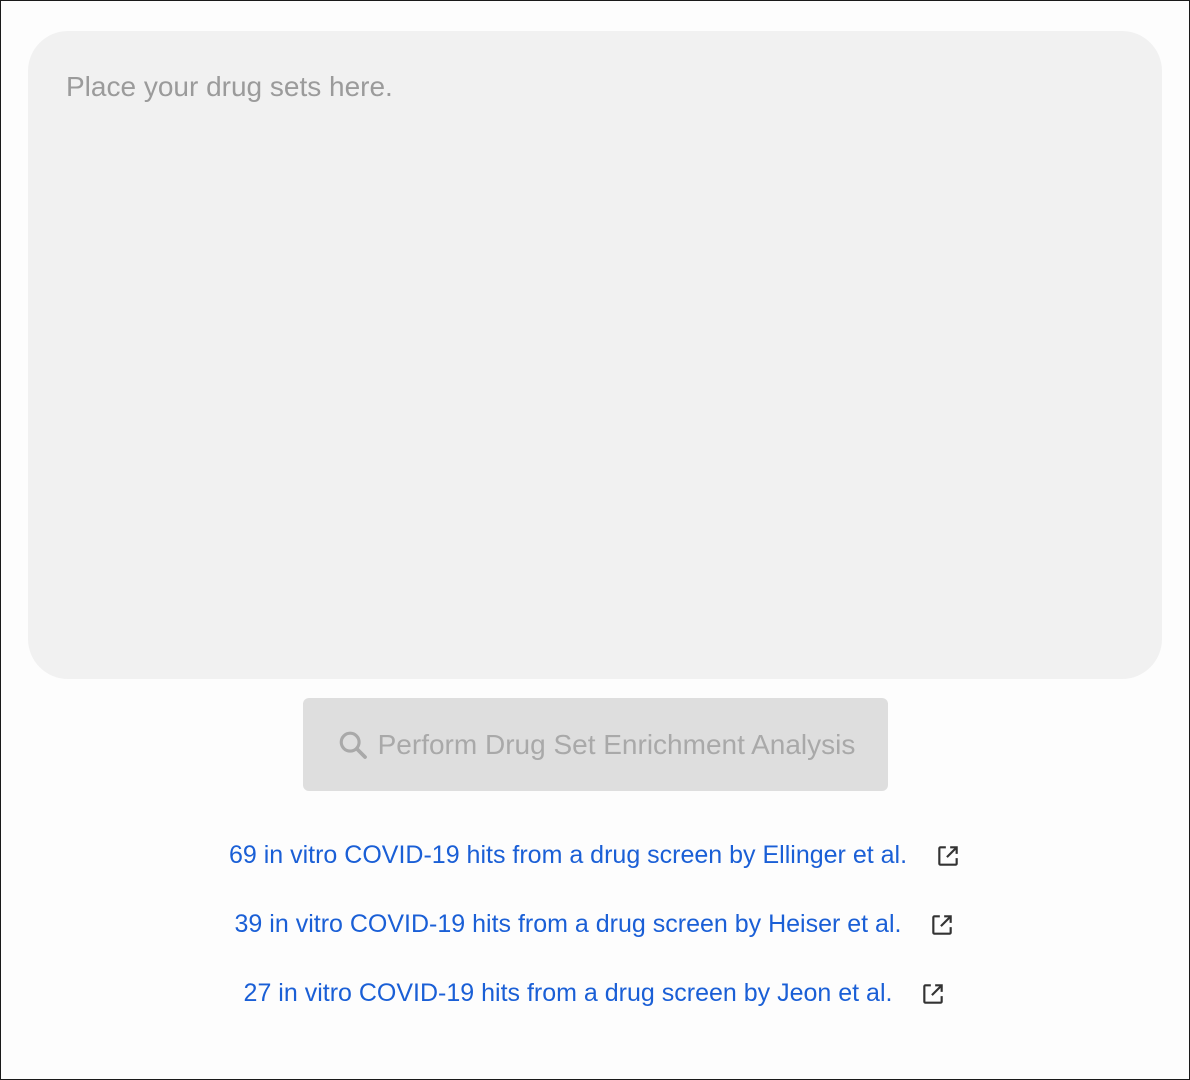  What do you see at coordinates (616, 744) in the screenshot?
I see `perform-enrichment-label: Perform Drug Set Enrichment Analysis` at bounding box center [616, 744].